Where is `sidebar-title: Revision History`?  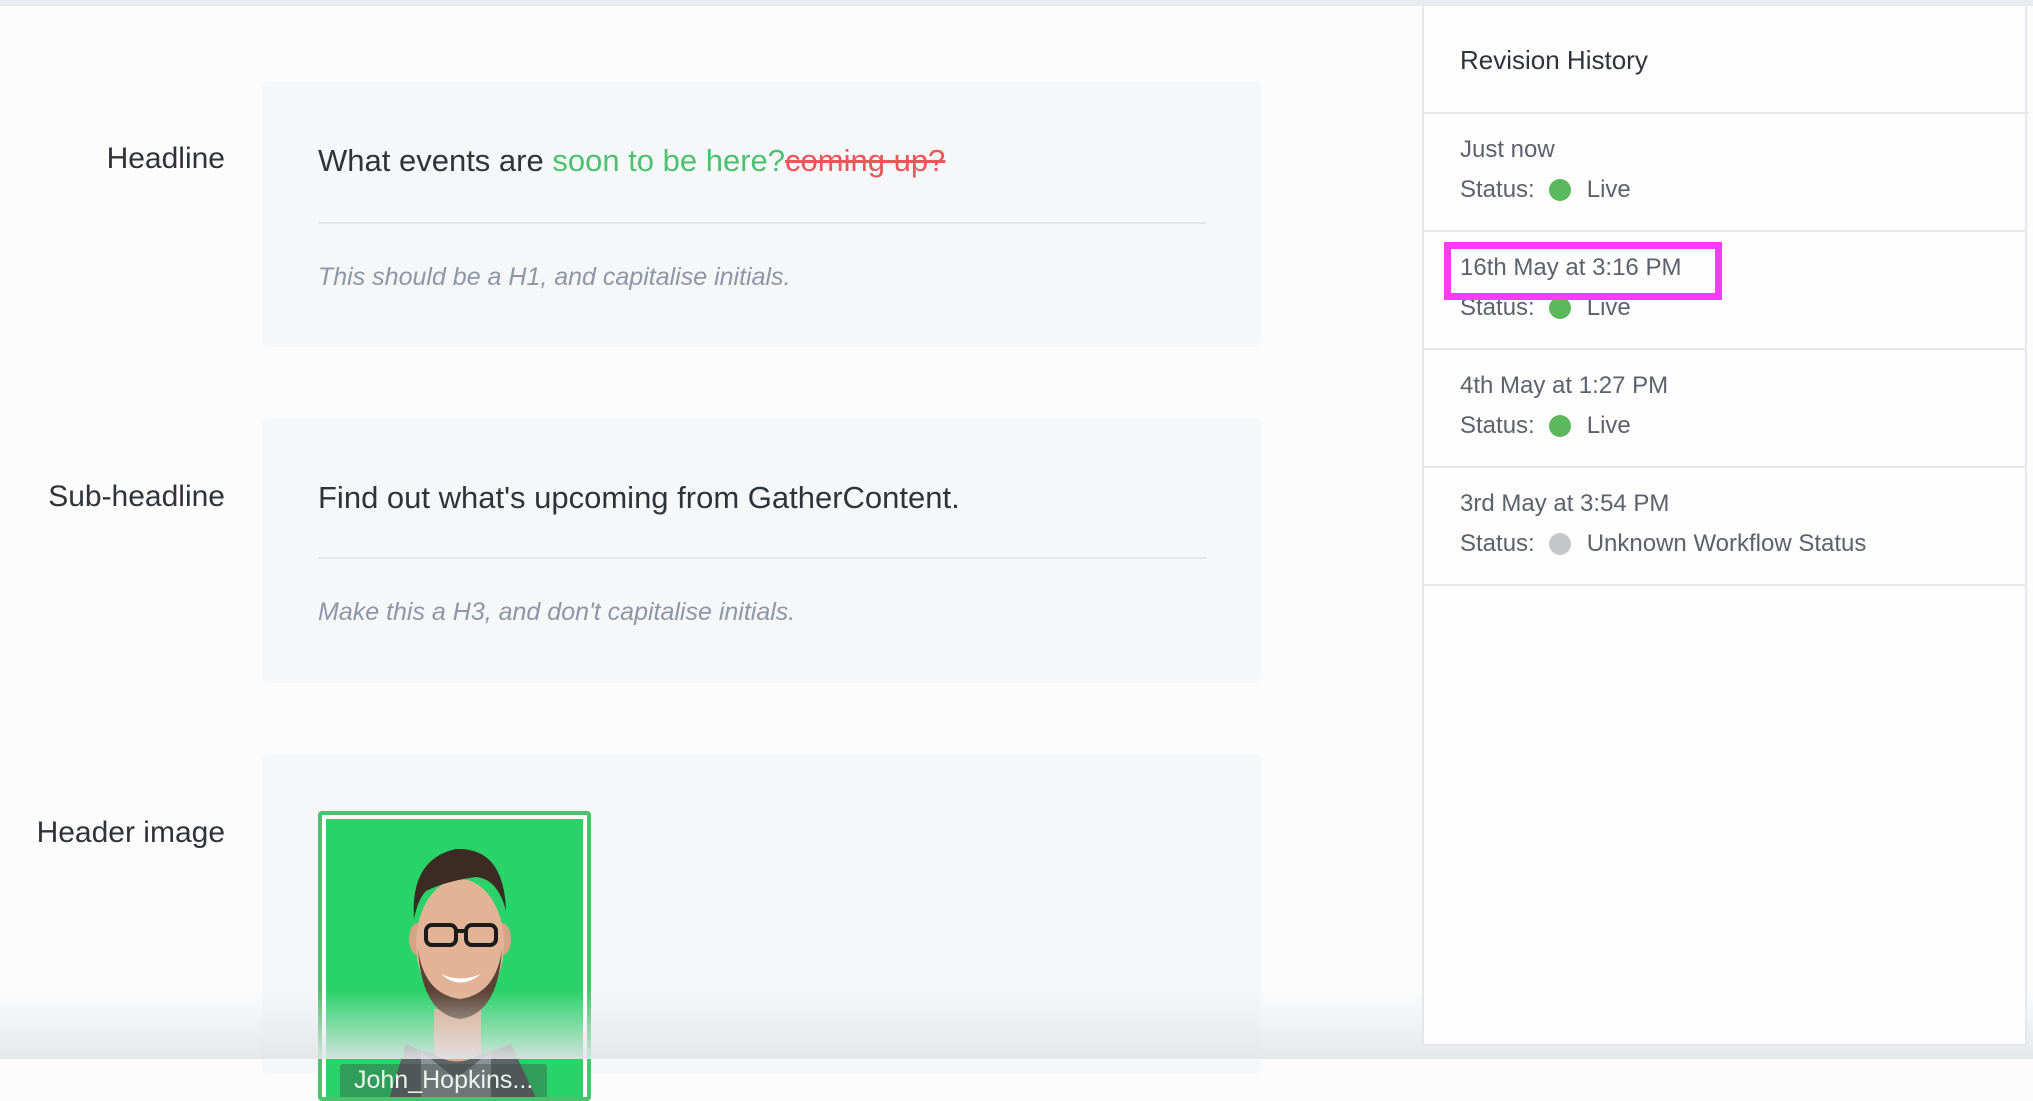
sidebar-title: Revision History is located at coordinates (1554, 60).